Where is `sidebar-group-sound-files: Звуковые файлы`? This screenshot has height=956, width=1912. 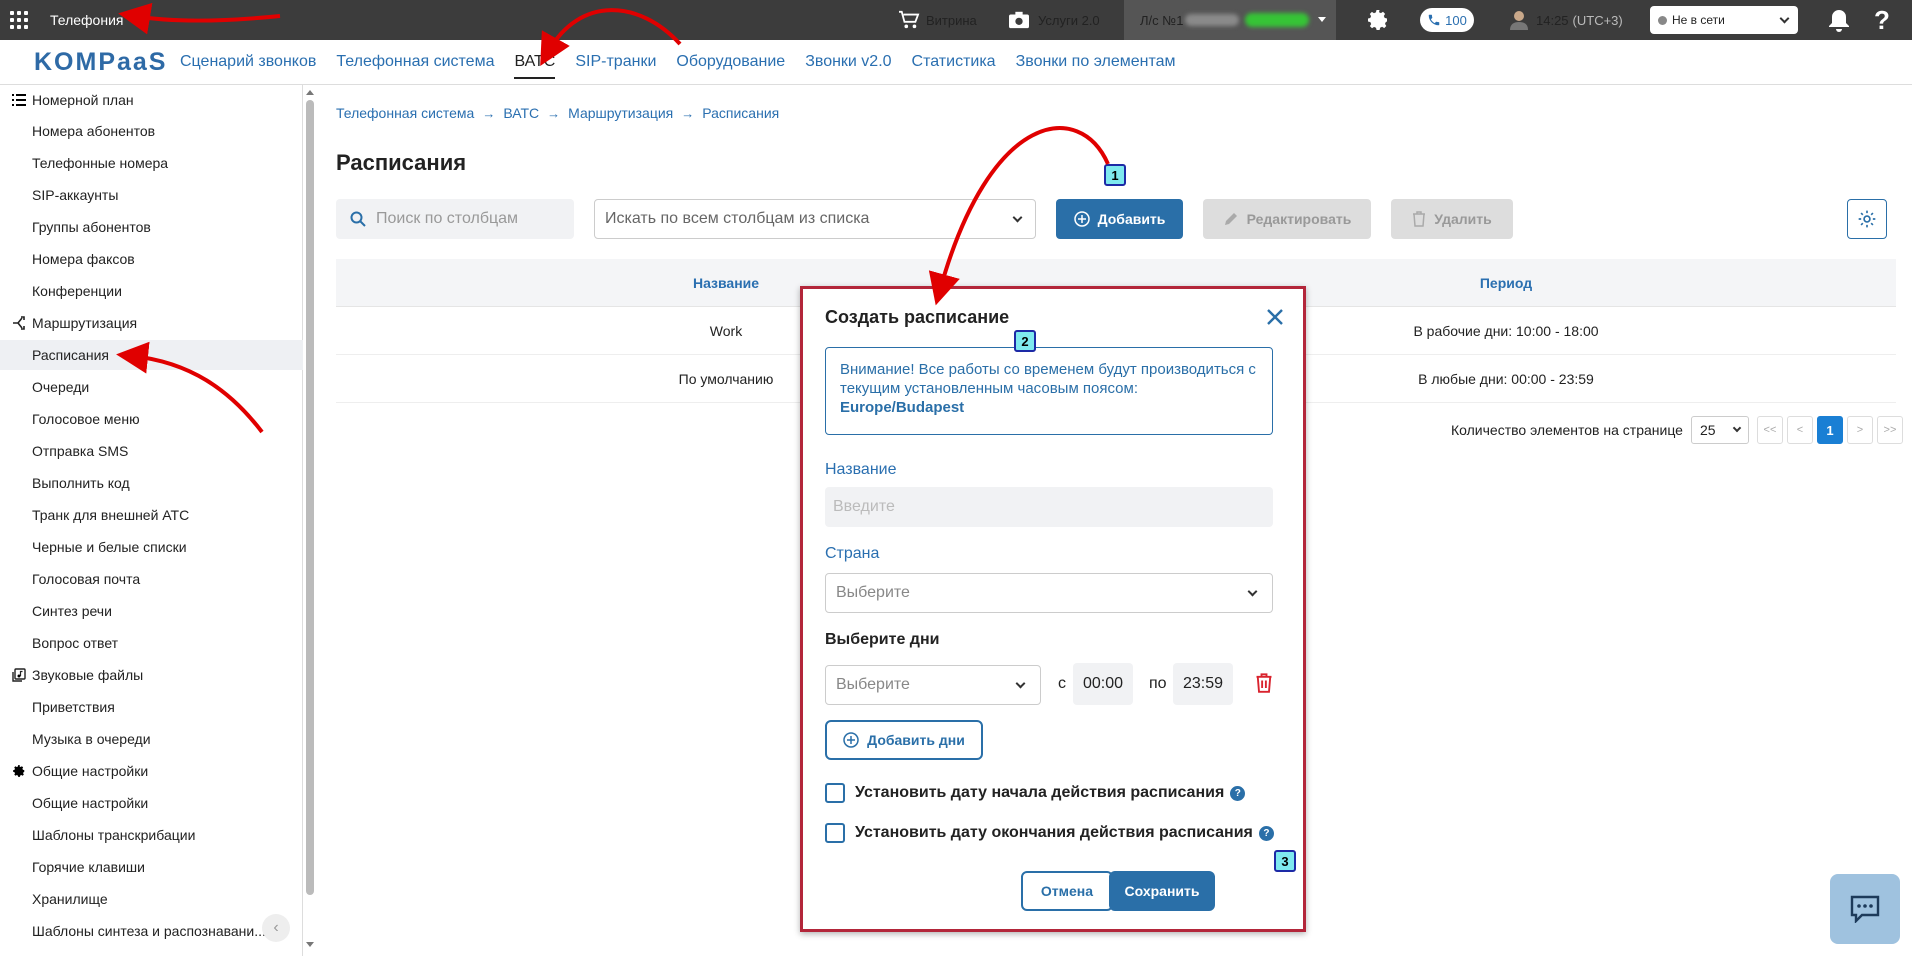
sidebar-group-sound-files: Звуковые файлы is located at coordinates (77, 675).